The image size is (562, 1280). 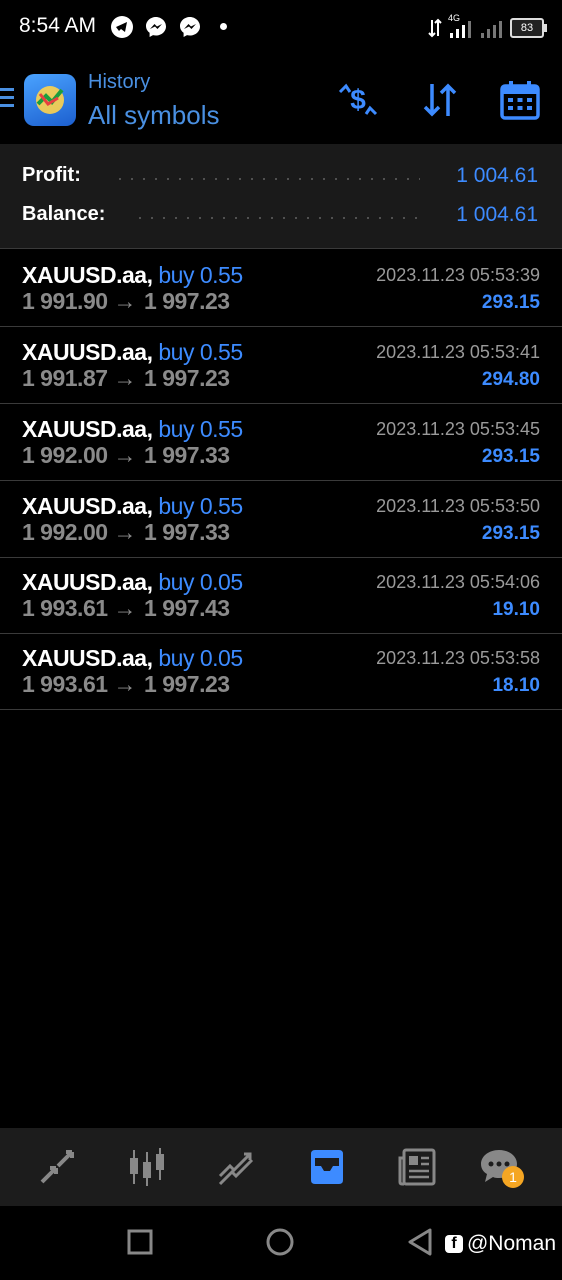 I want to click on profit-label: Profit:, so click(x=51, y=175).